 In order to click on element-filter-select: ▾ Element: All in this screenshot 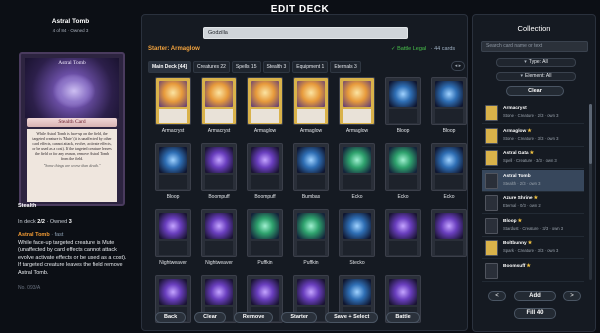, I will do `click(536, 76)`.